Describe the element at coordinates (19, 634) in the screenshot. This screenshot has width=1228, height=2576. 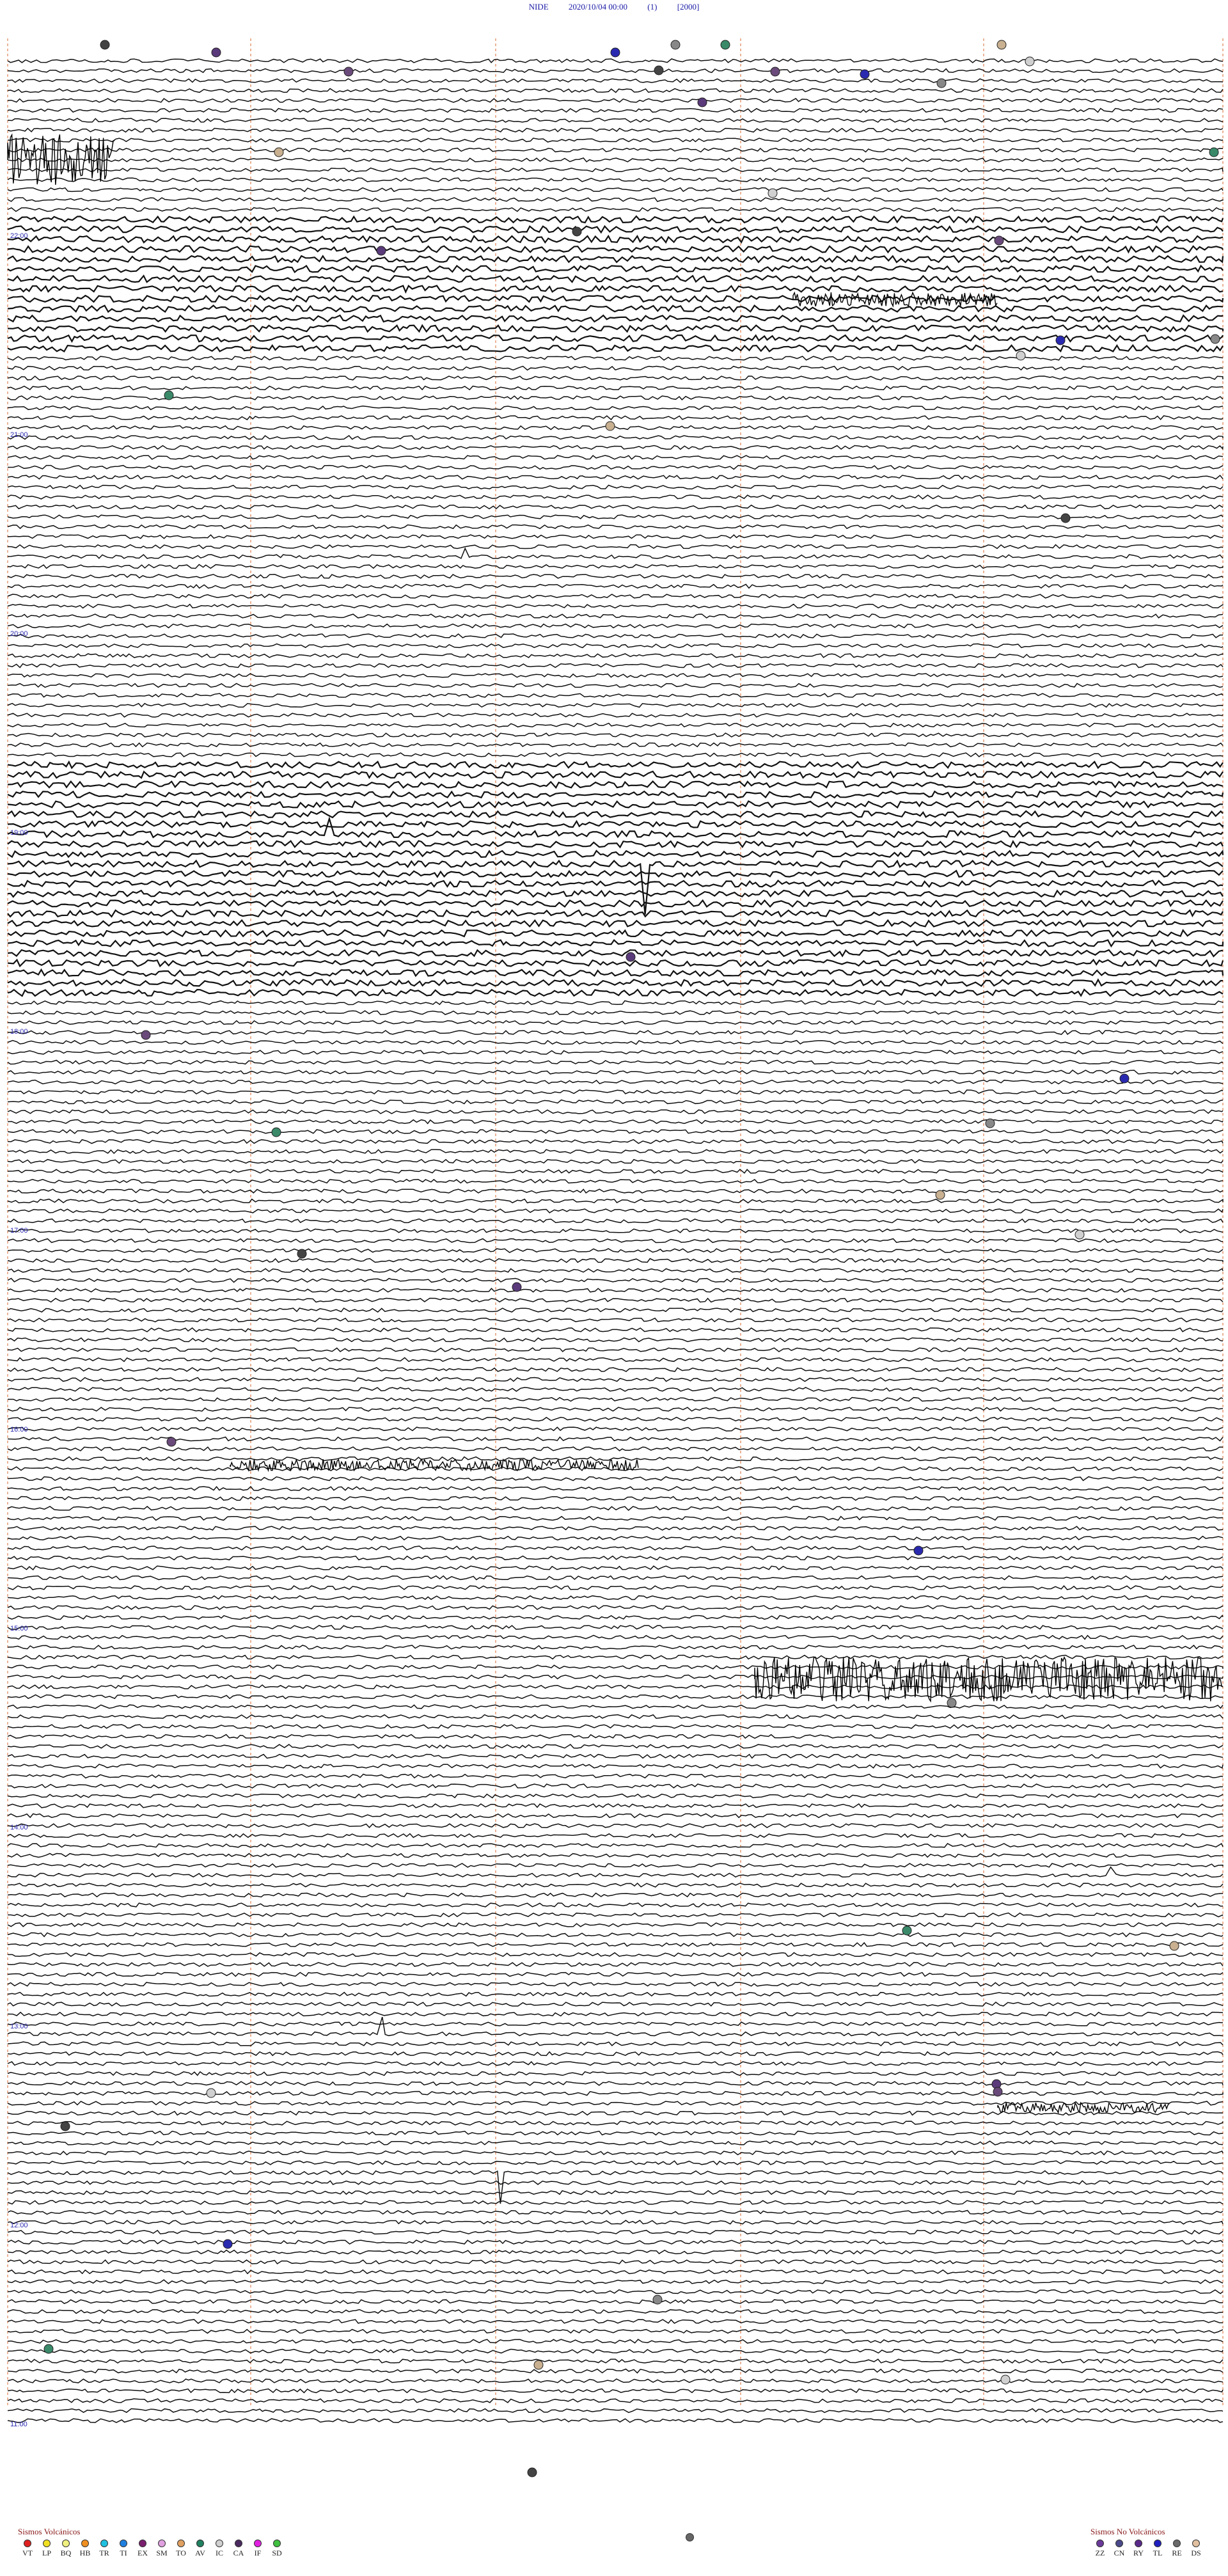
I see `time-label: 20:00` at that location.